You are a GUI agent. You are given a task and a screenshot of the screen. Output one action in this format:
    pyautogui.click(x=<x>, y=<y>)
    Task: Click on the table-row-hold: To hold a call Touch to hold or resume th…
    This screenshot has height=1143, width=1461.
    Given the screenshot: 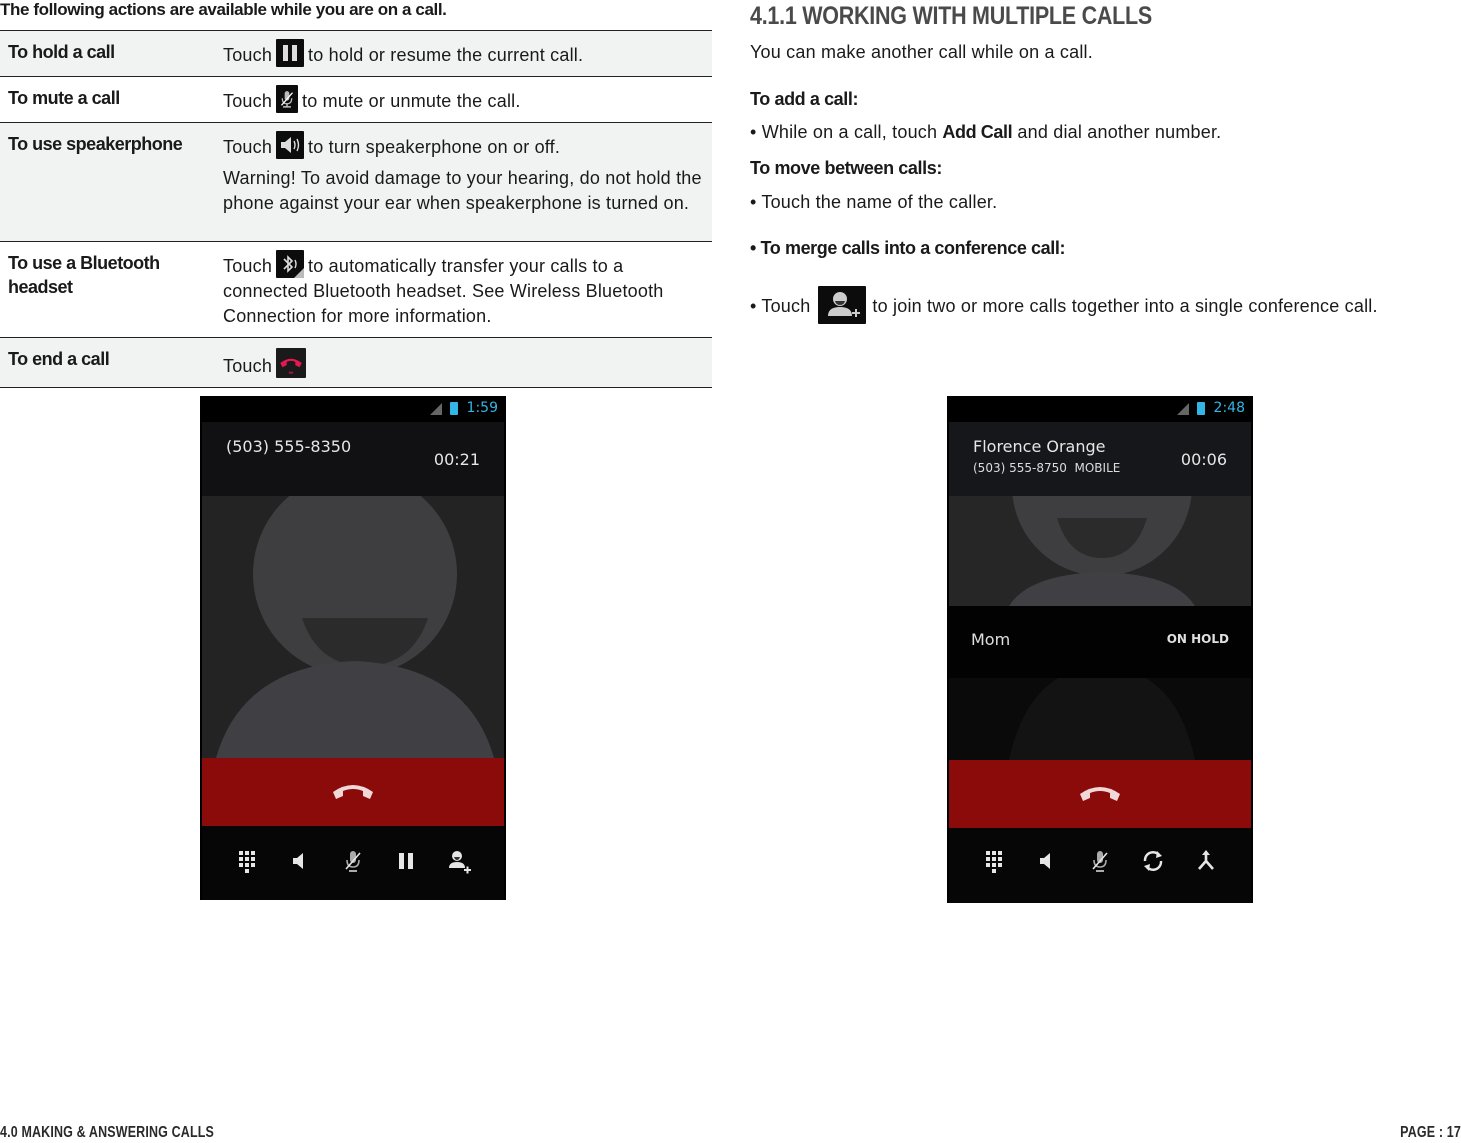 What is the action you would take?
    pyautogui.click(x=356, y=53)
    